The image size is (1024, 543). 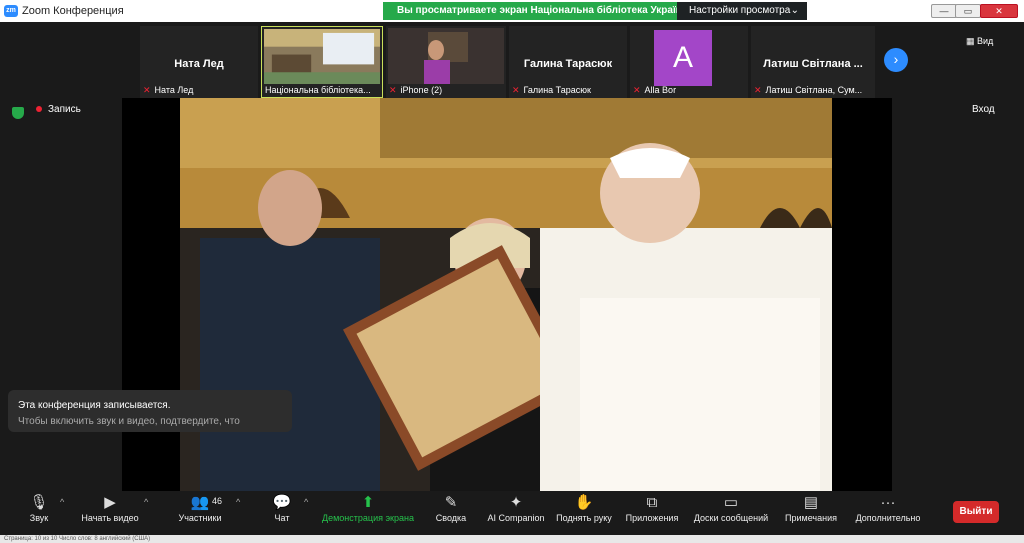 What do you see at coordinates (888, 502) in the screenshot?
I see `more-icon: ···` at bounding box center [888, 502].